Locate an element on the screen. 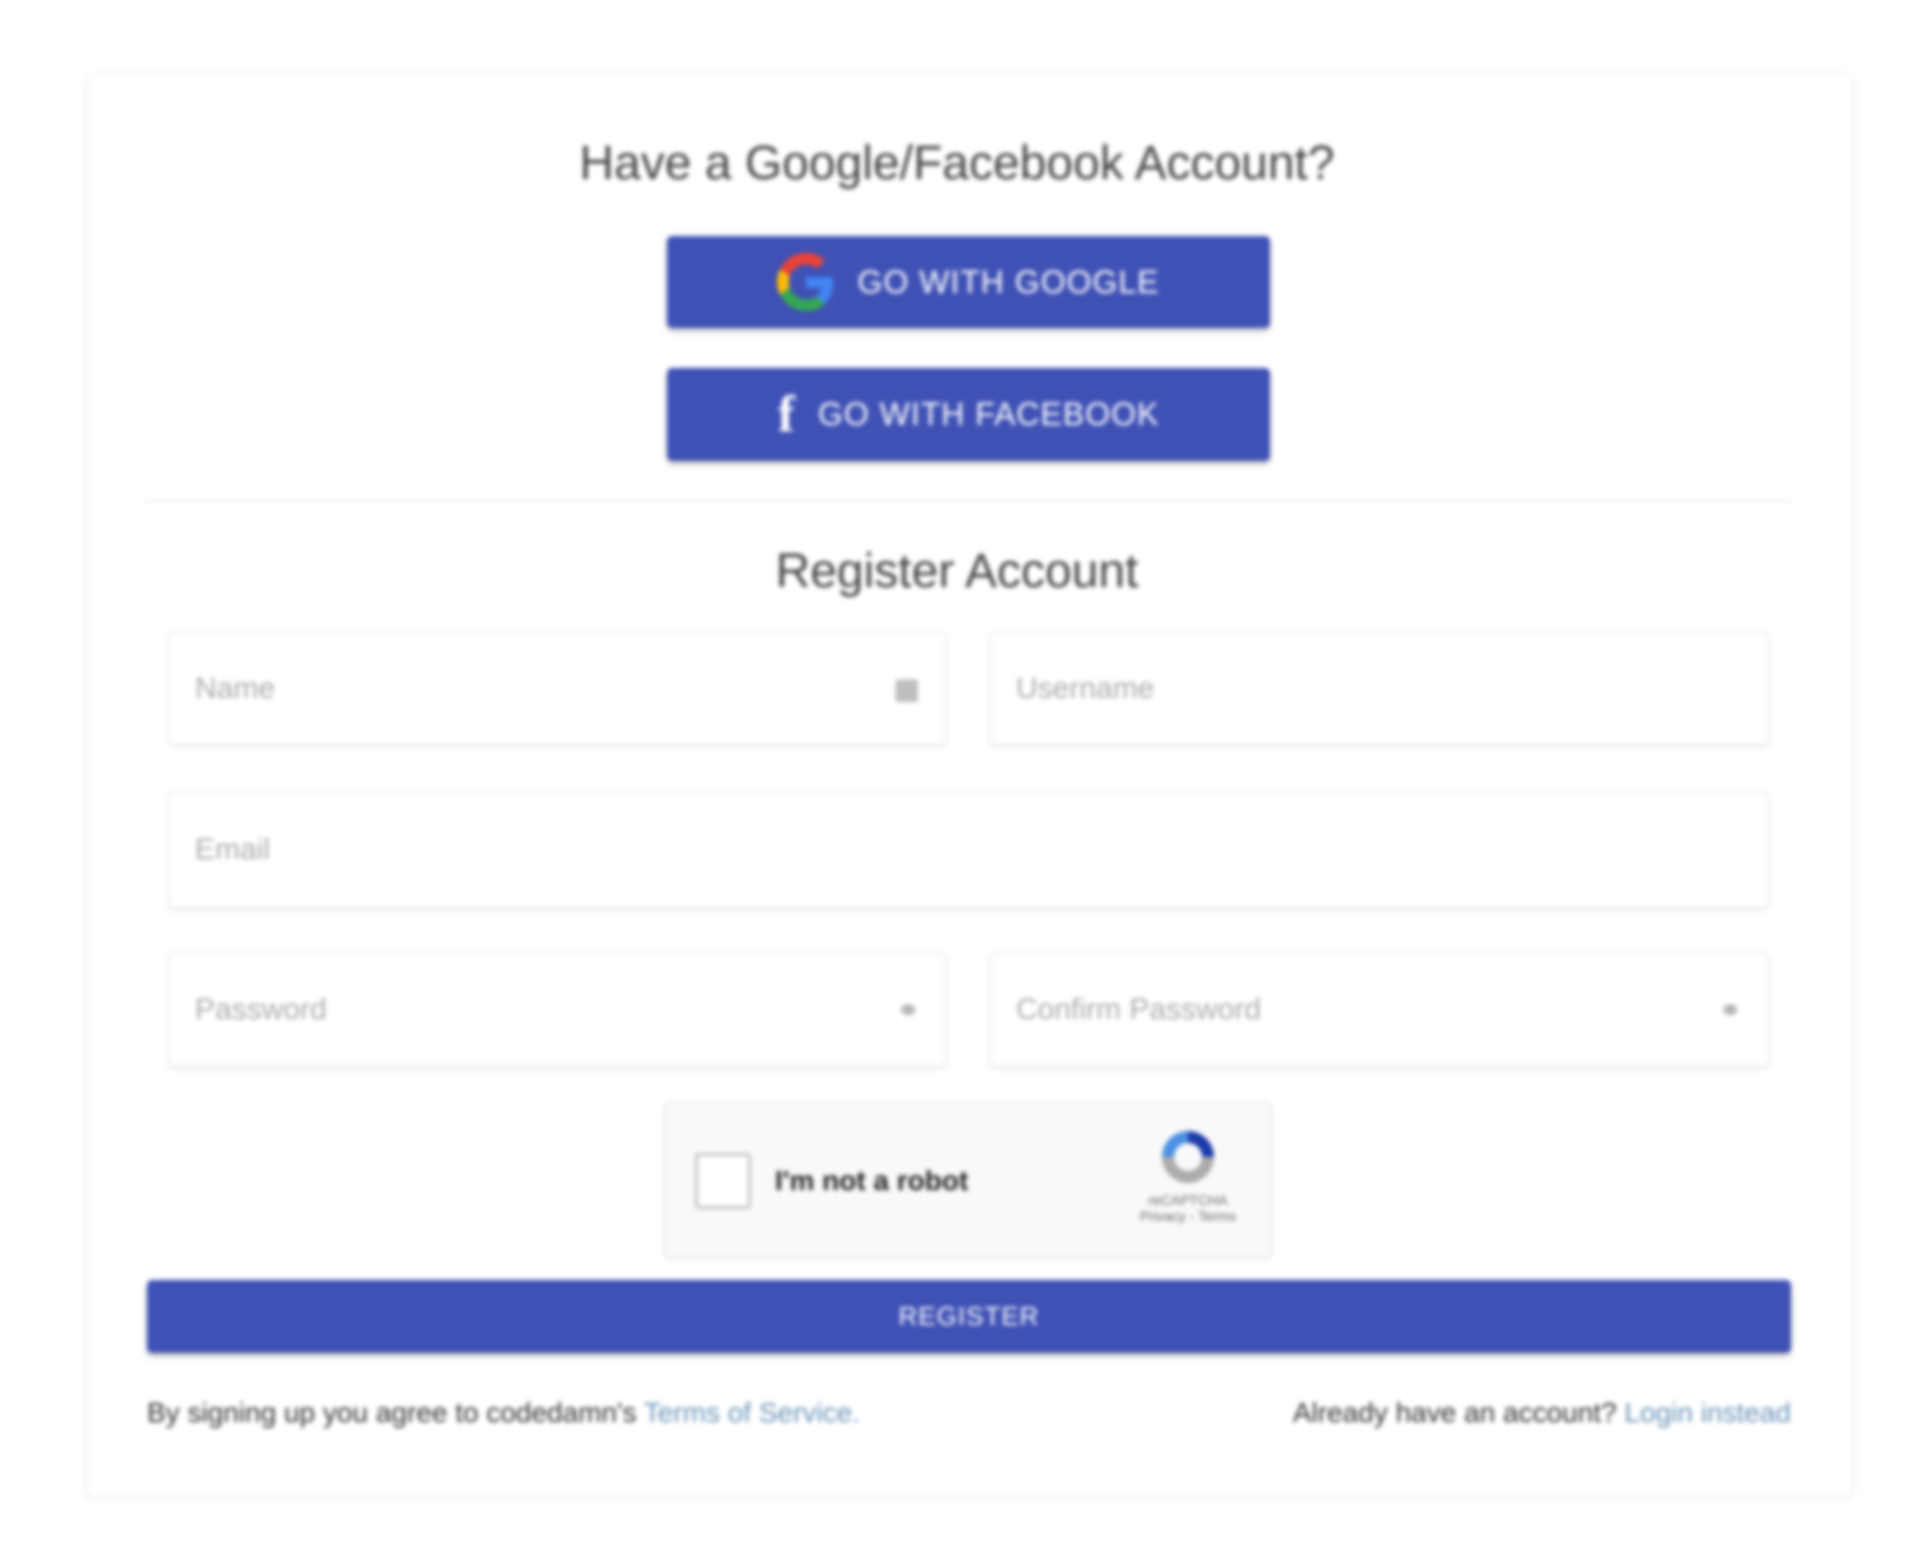 The width and height of the screenshot is (1914, 1550). divider is located at coordinates (968, 501).